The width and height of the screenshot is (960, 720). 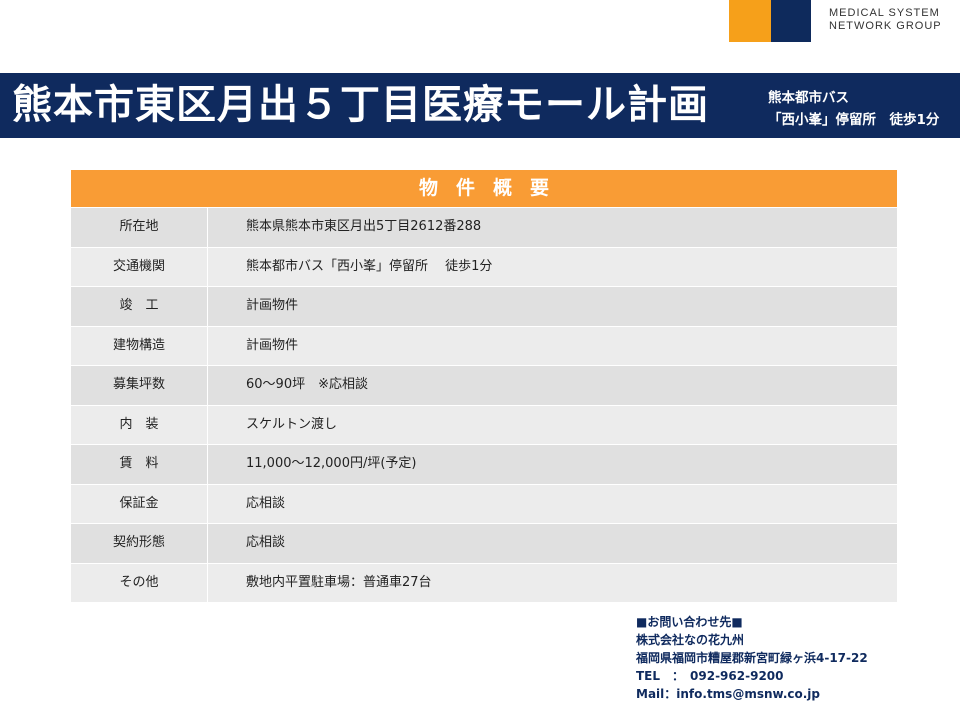 What do you see at coordinates (139, 227) in the screenshot?
I see `row-label: 所在地` at bounding box center [139, 227].